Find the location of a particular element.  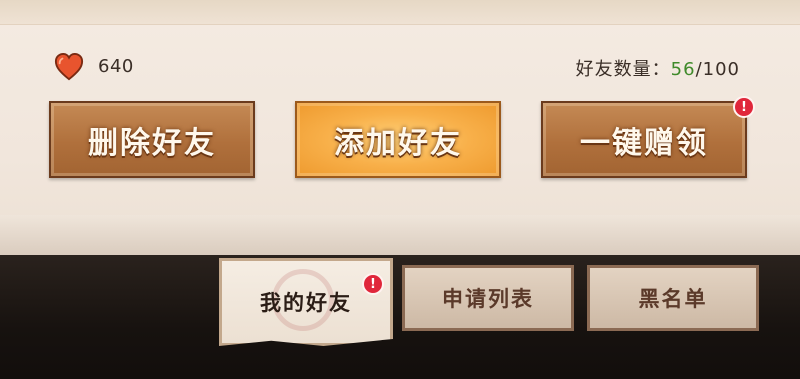

tab-my-friends-label: 我的好友 is located at coordinates (306, 302).